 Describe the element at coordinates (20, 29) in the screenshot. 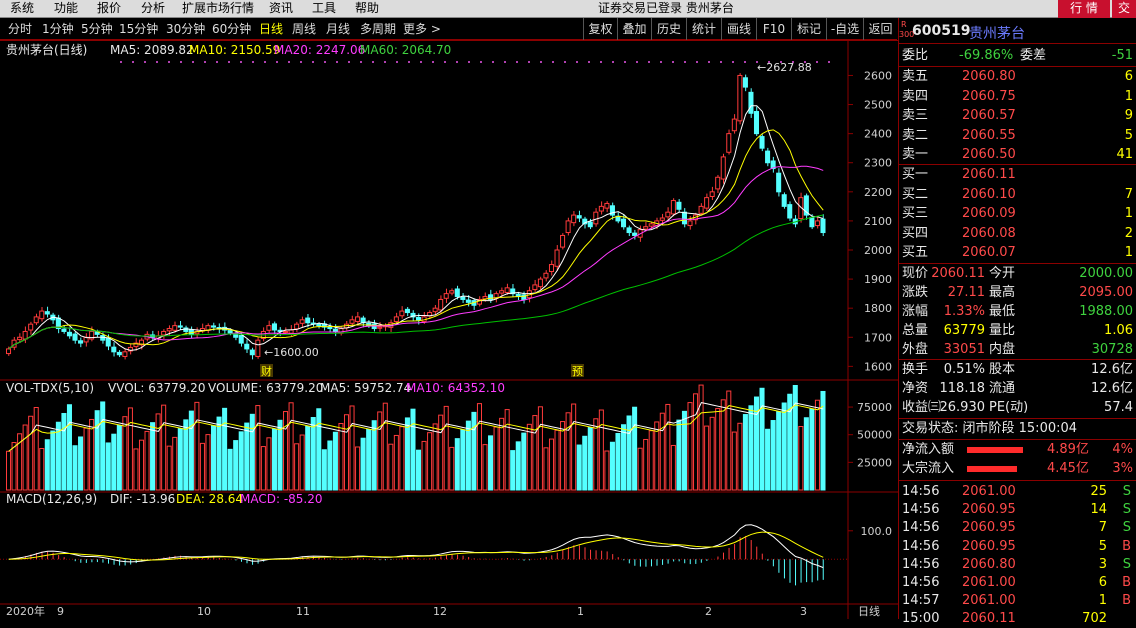

I see `tab-intraday: 分时` at that location.